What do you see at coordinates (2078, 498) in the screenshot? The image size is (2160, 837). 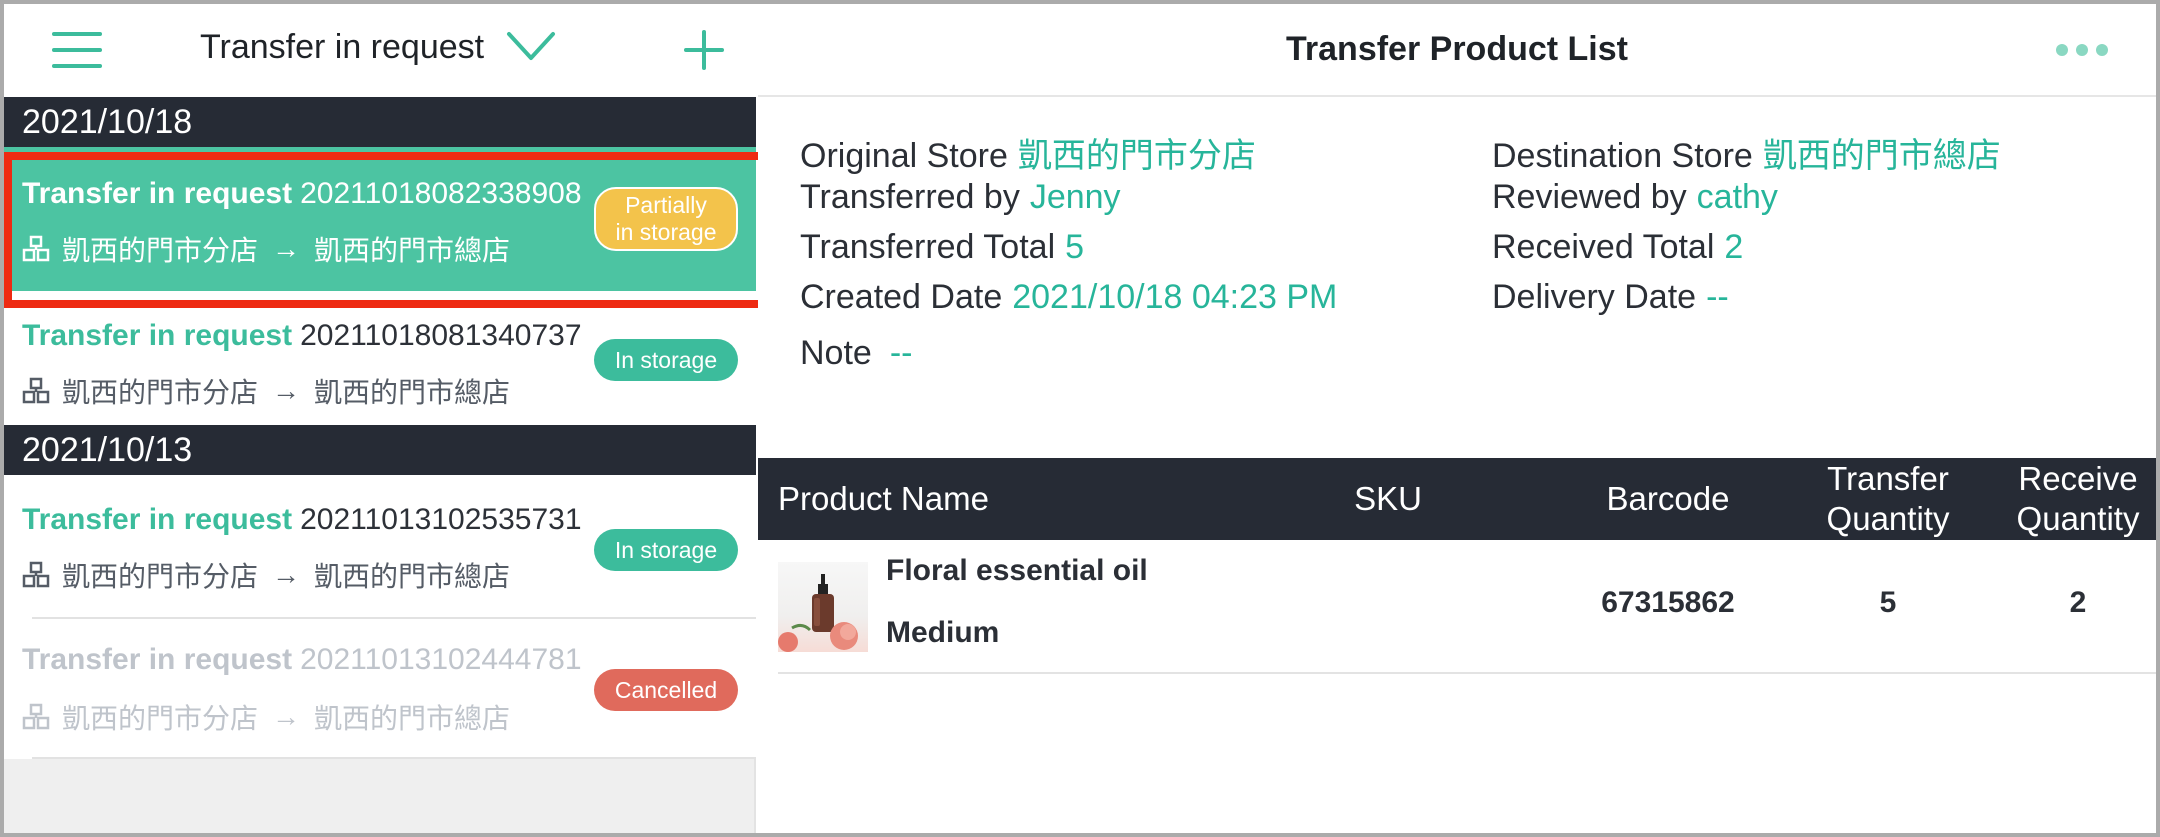 I see `col-receive-quantity: Receive Quantity` at bounding box center [2078, 498].